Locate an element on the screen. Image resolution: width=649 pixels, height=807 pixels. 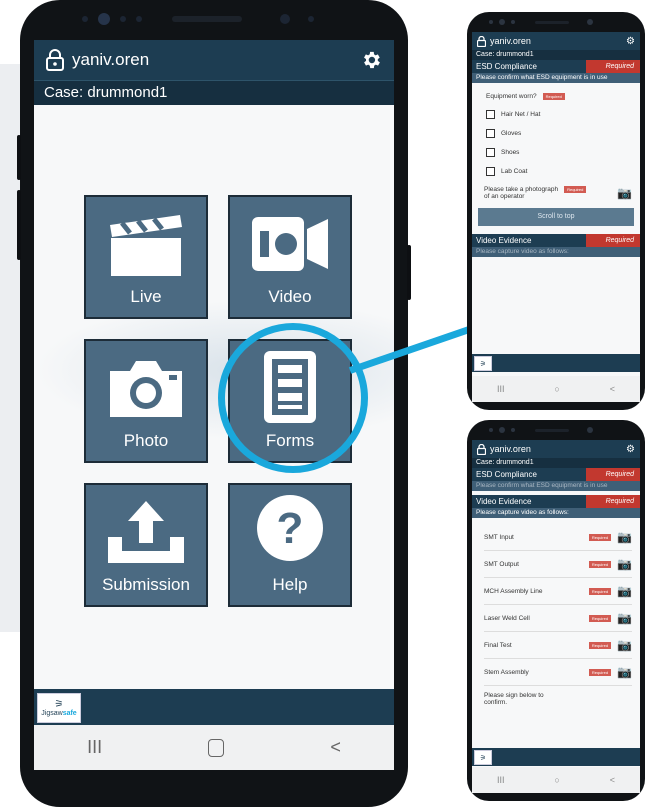
tile-video: Video is located at coordinates (290, 257).